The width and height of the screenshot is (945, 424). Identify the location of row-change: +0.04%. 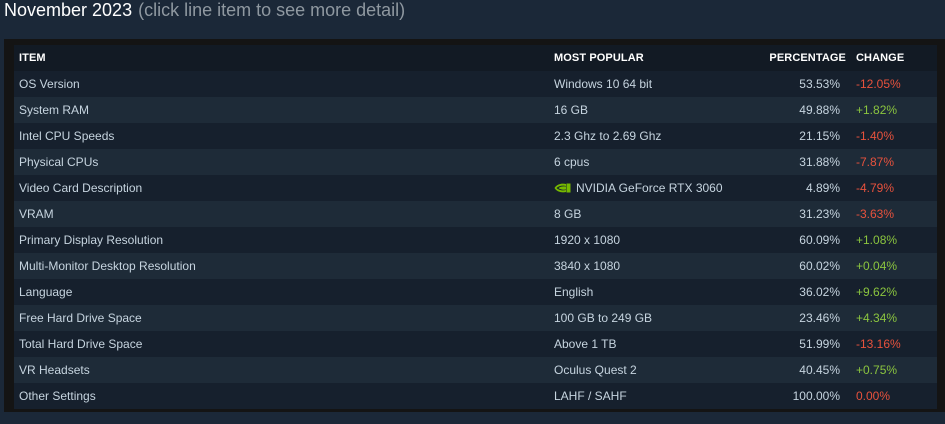
(877, 266).